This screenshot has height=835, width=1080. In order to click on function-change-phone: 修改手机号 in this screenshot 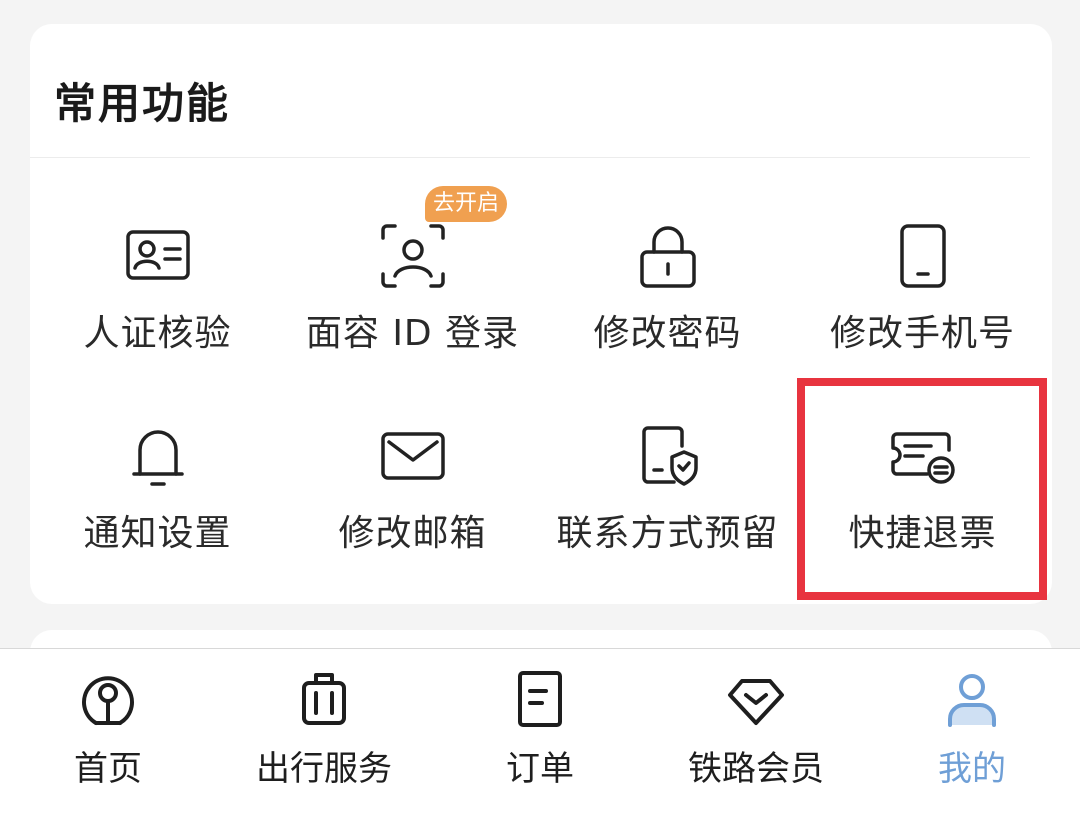, I will do `click(922, 310)`.